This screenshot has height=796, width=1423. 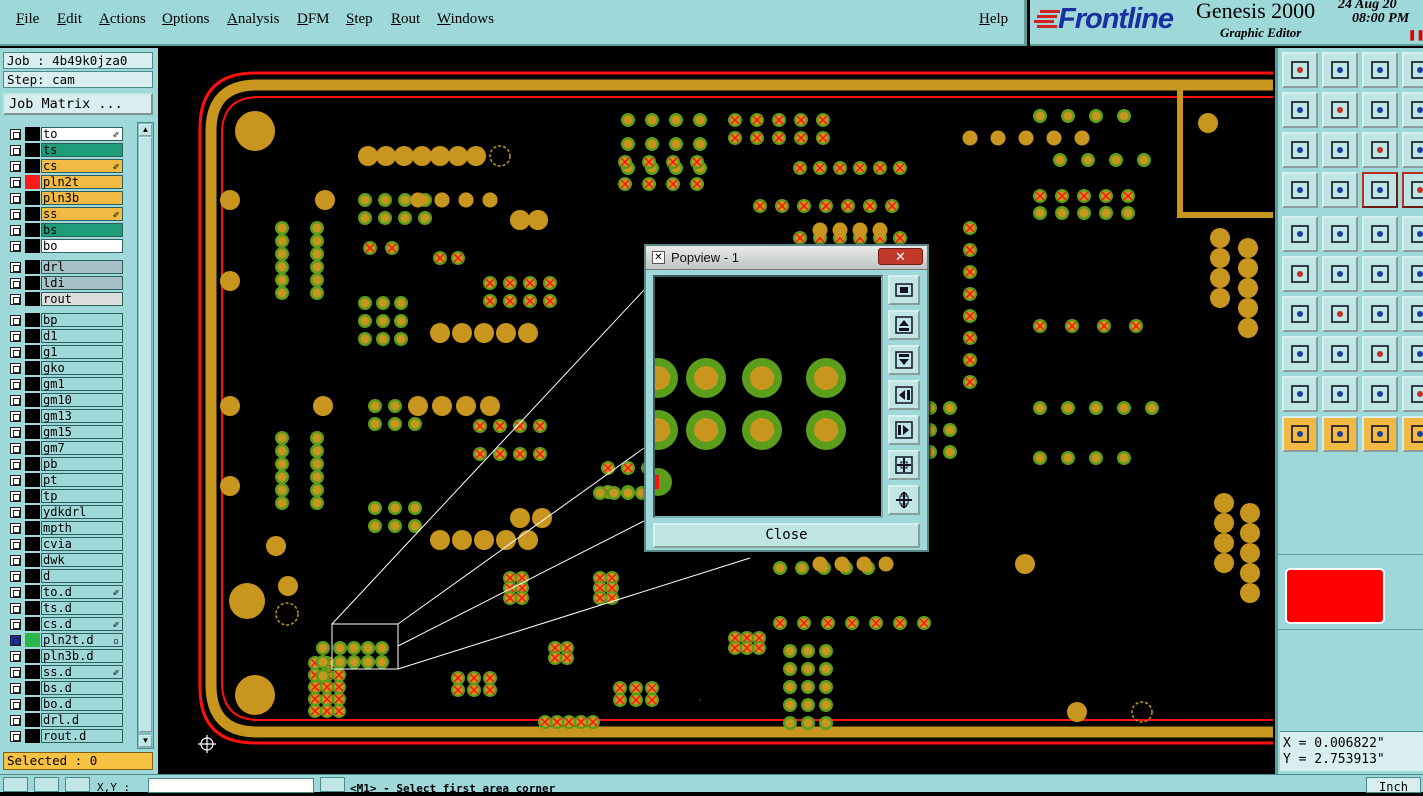 What do you see at coordinates (82, 464) in the screenshot?
I see `layer-name: pb` at bounding box center [82, 464].